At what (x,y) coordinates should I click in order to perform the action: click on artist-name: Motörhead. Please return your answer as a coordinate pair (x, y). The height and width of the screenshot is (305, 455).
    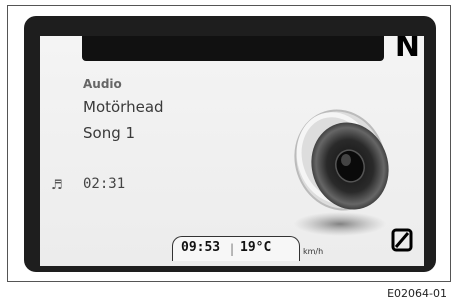
    Looking at the image, I should click on (123, 107).